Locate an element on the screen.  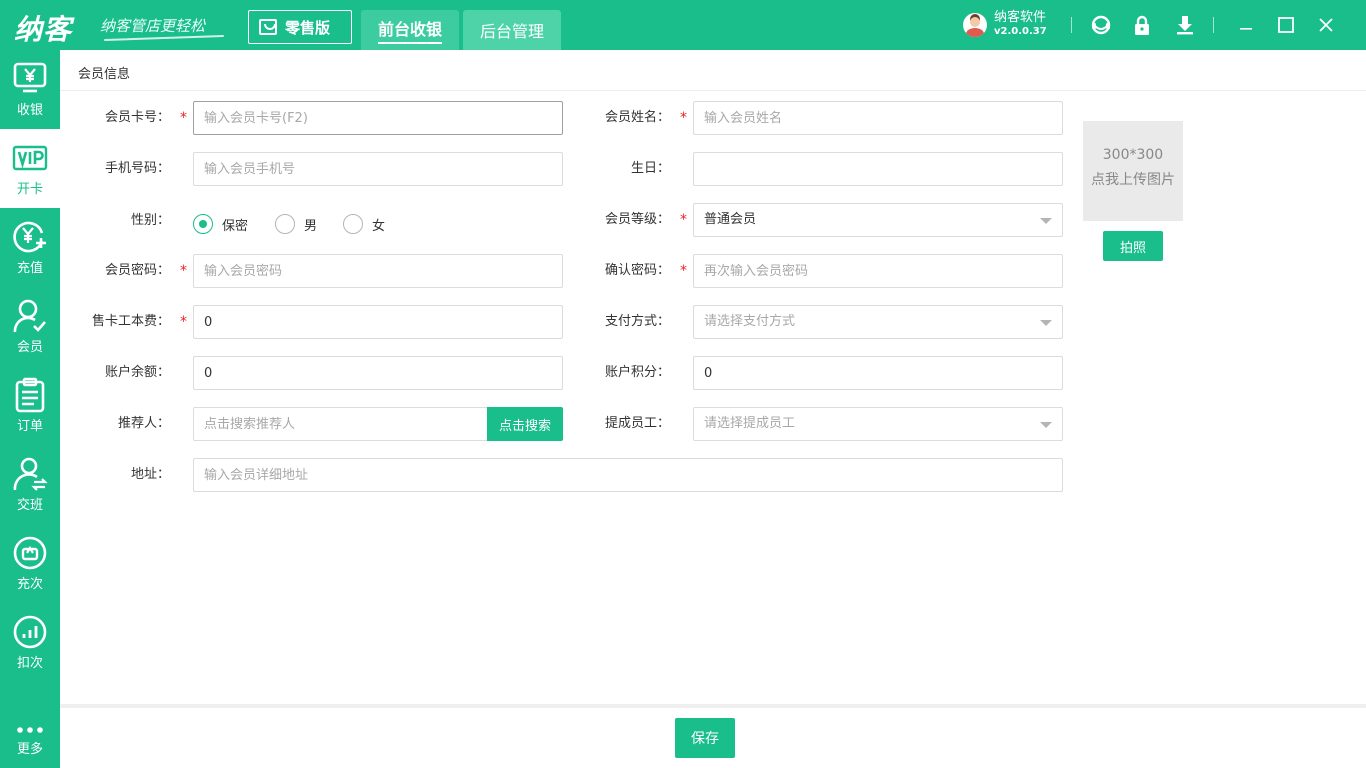
confirm-password-label: 确认密码： is located at coordinates (637, 270).